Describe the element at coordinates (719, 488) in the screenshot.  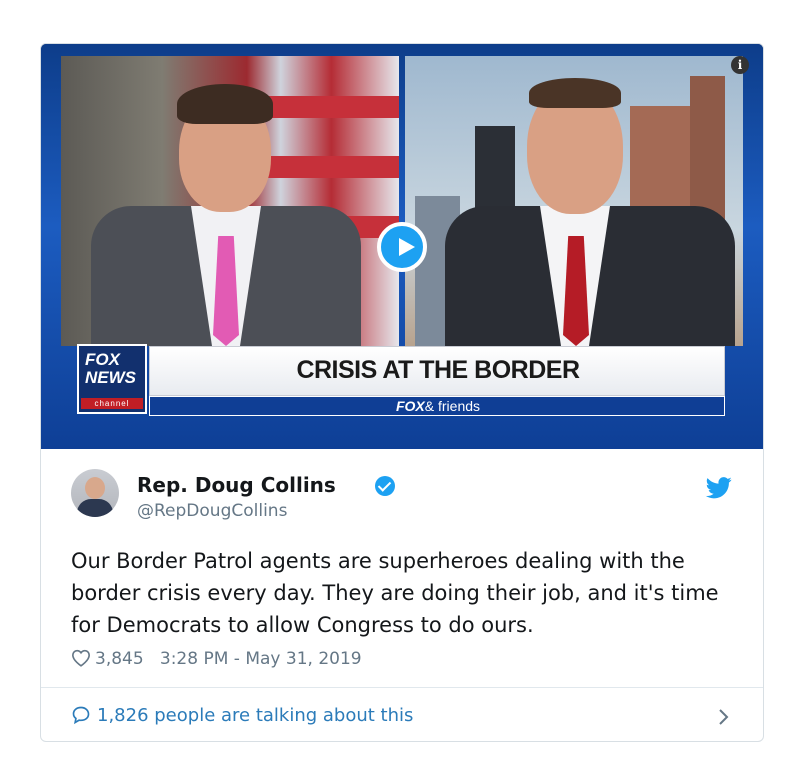
I see `twitter-bird-icon` at that location.